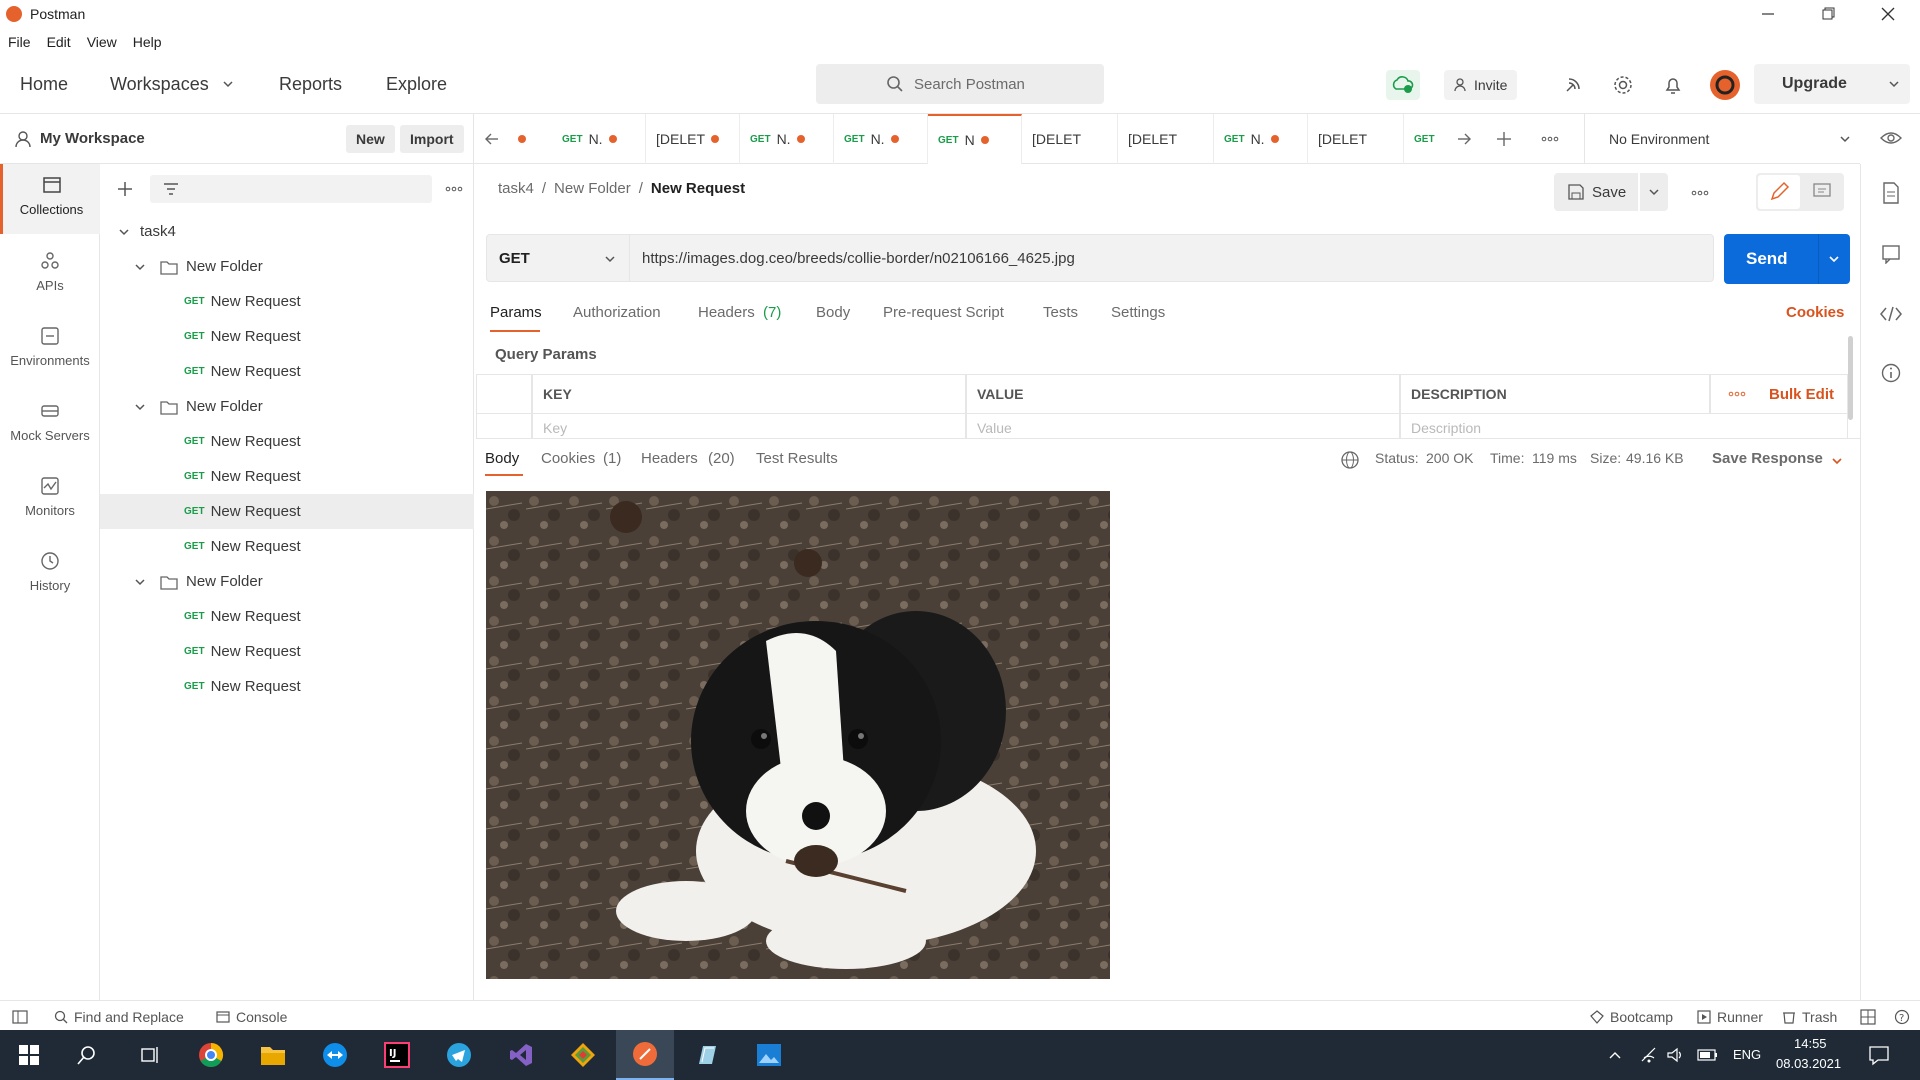 Image resolution: width=1920 pixels, height=1080 pixels. I want to click on response-tab-headers: Headers, so click(669, 458).